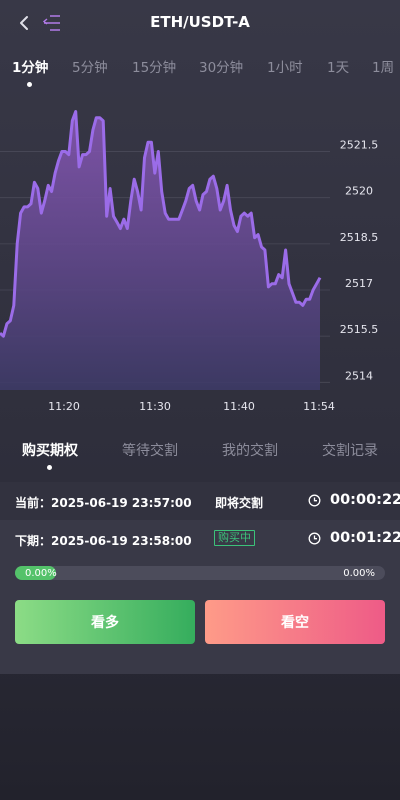  Describe the element at coordinates (239, 503) in the screenshot. I see `current-status: 即将交割` at that location.